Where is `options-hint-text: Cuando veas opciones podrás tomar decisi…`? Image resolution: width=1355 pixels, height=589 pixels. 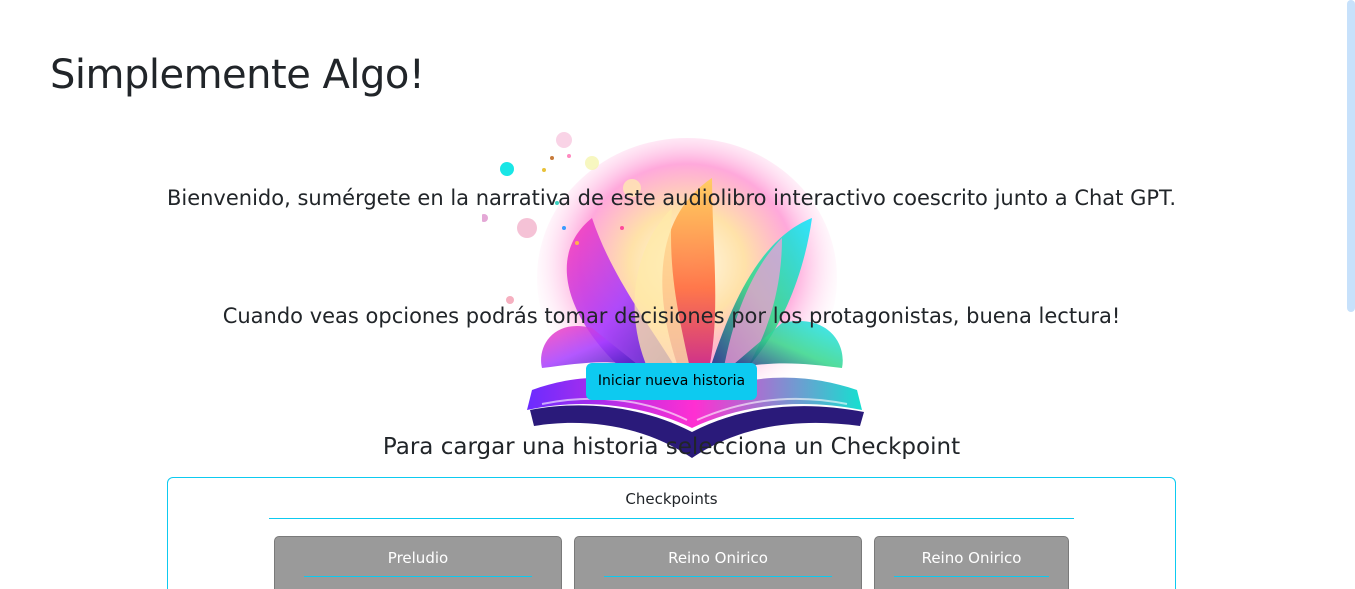
options-hint-text: Cuando veas opciones podrás tomar decisi… is located at coordinates (671, 316).